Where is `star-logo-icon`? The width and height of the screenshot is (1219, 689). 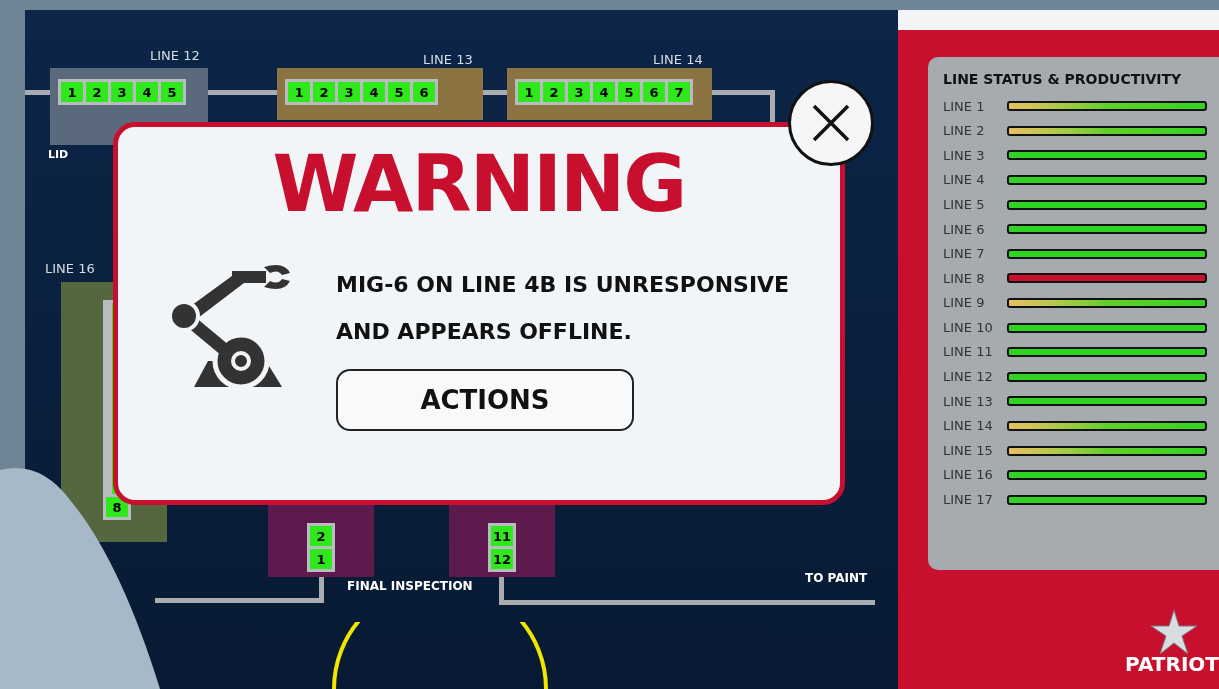 star-logo-icon is located at coordinates (1174, 632).